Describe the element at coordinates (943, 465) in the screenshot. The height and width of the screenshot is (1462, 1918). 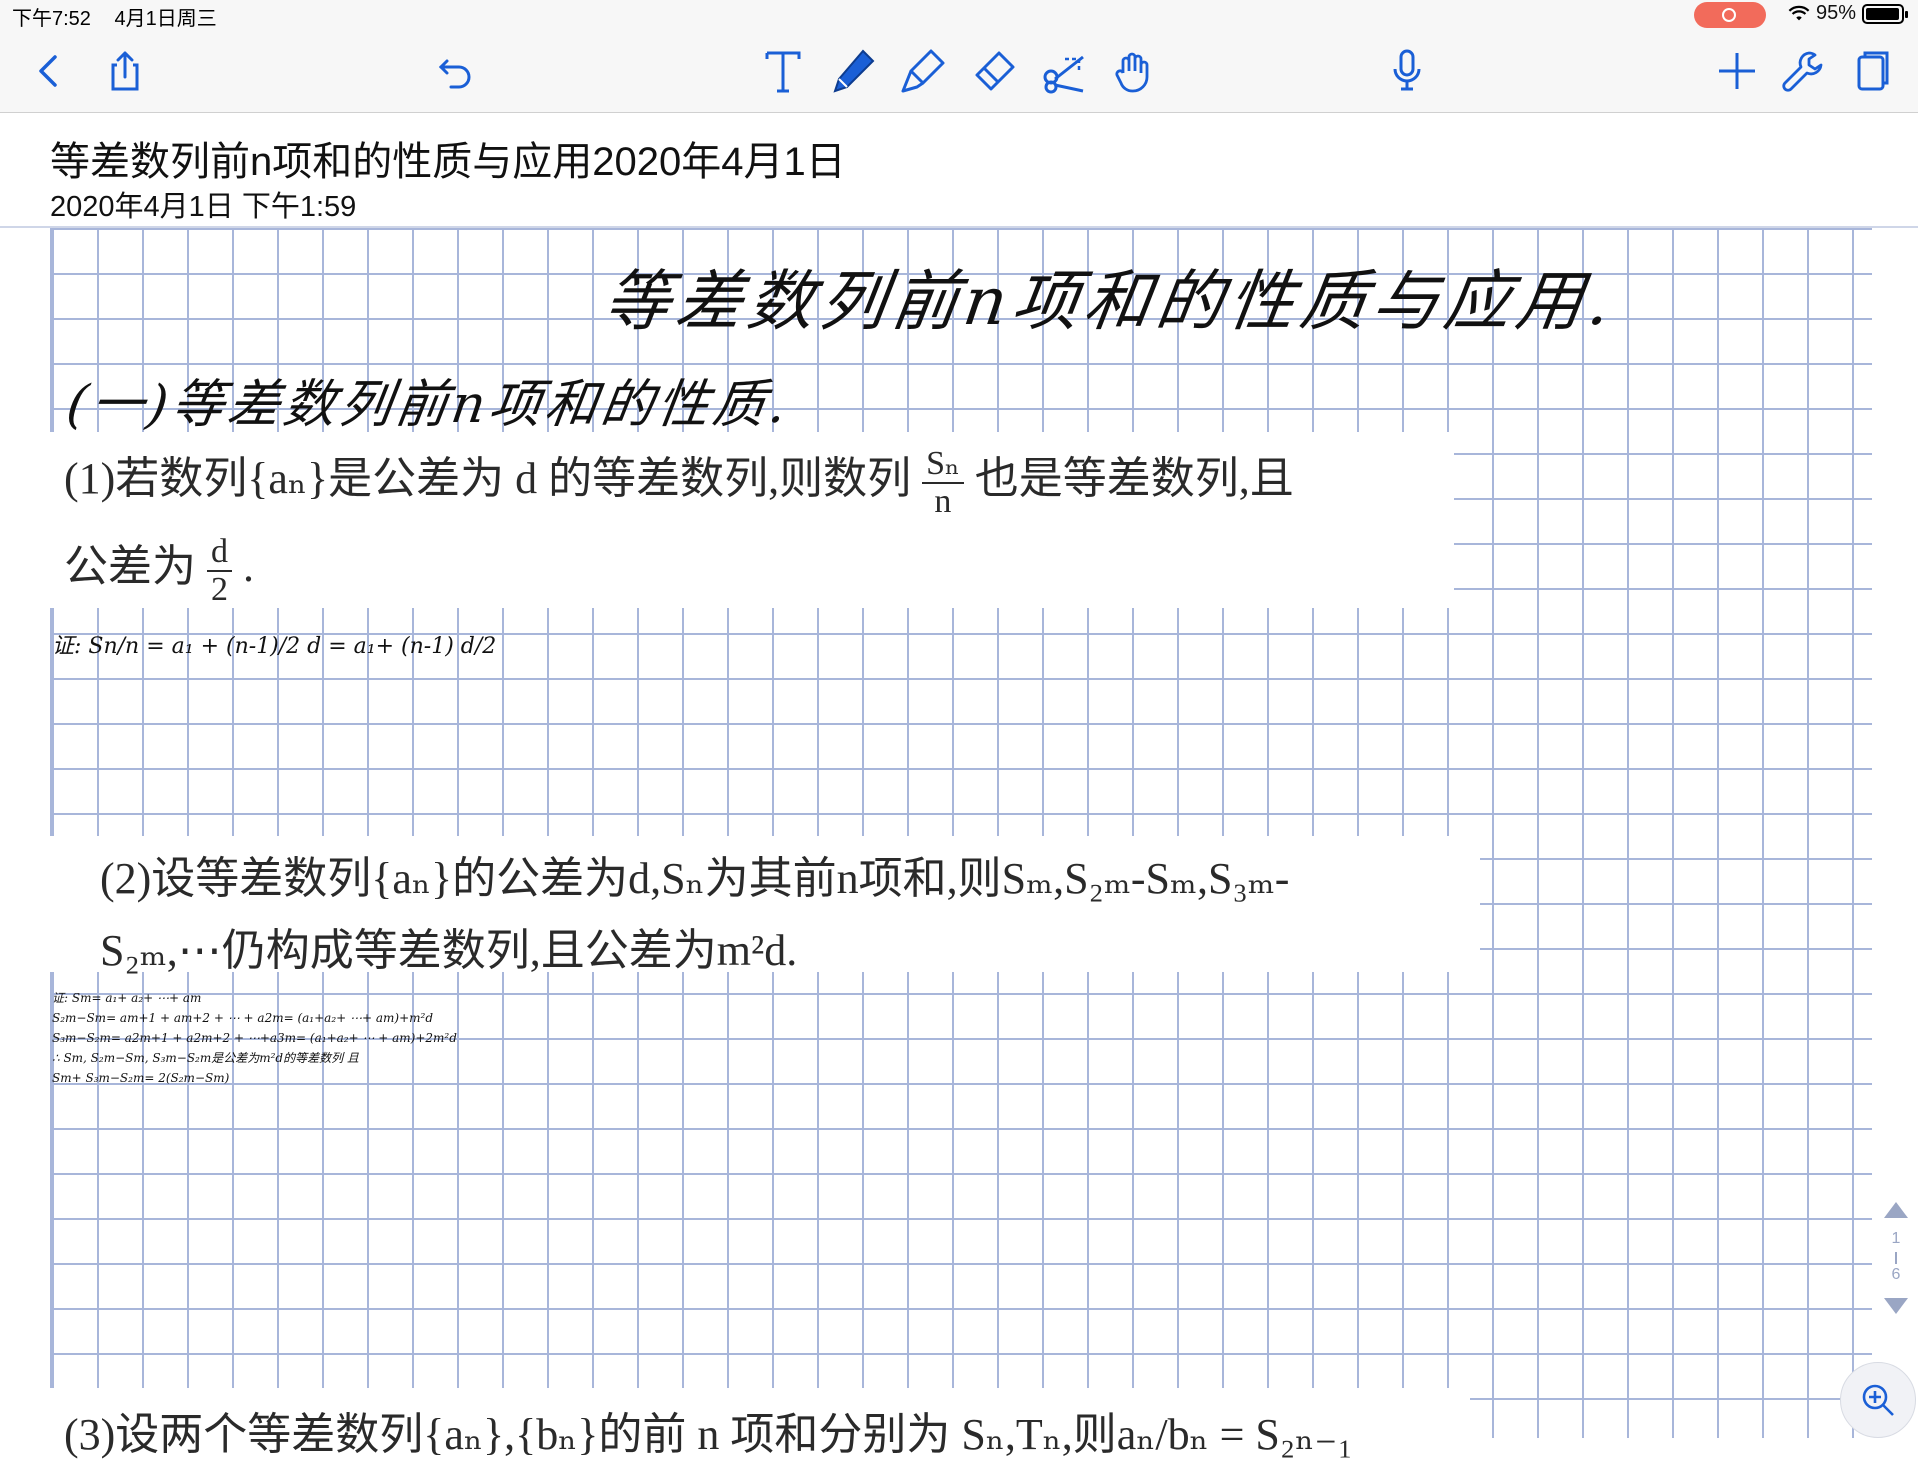
I see `fraction-numerator: Sₙ` at that location.